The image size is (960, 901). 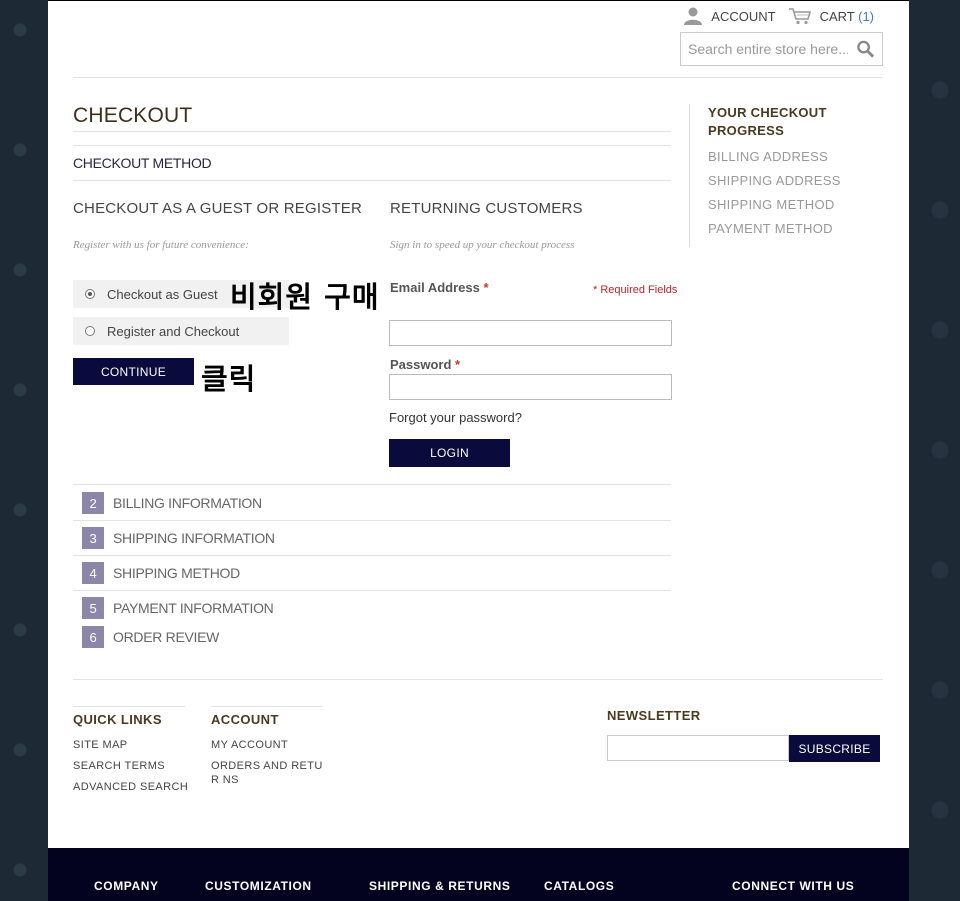 I want to click on progress-shipping-address: SHIPPING ADDRESS, so click(x=774, y=180).